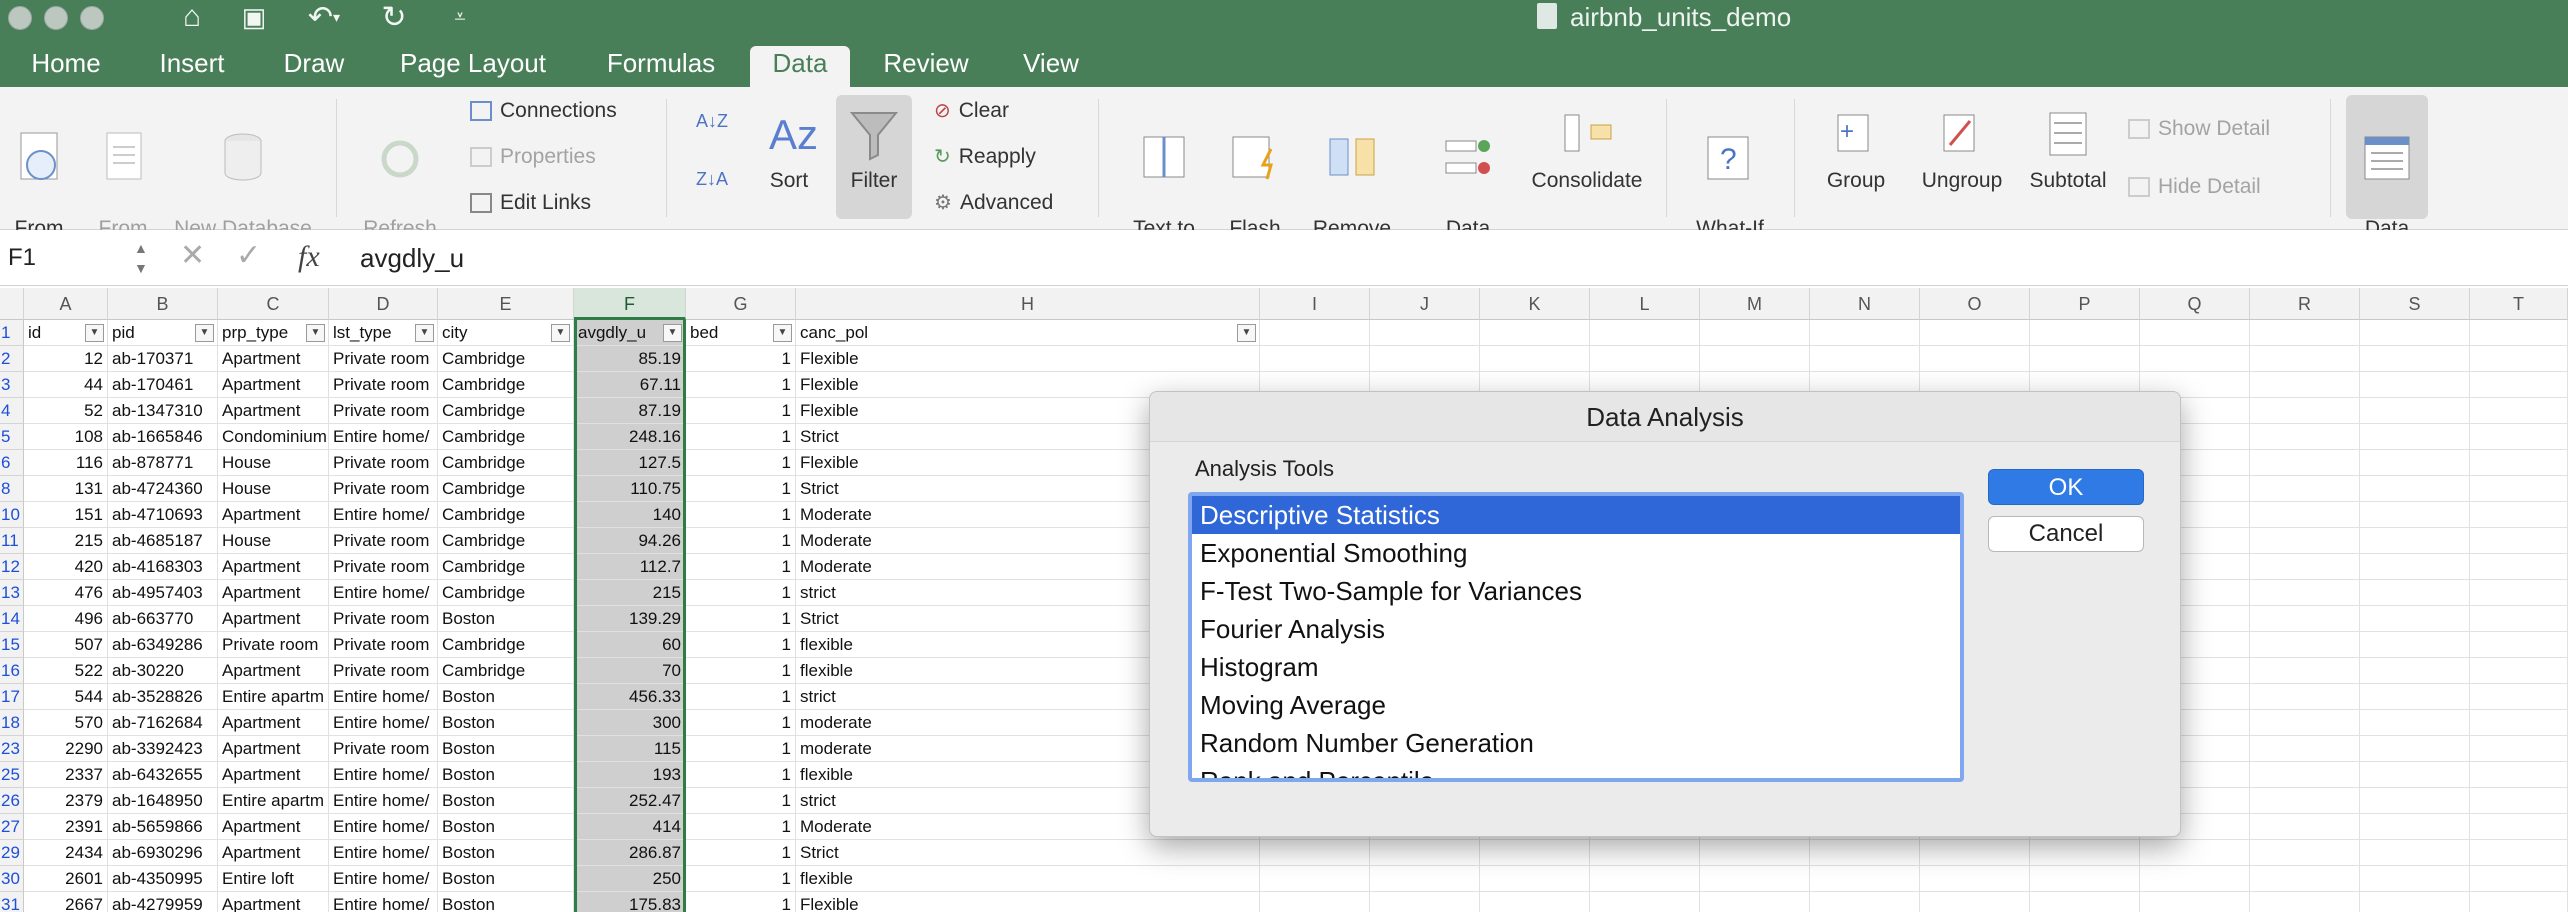 The height and width of the screenshot is (912, 2568). I want to click on sort-ascending-icon: A↓Z, so click(712, 121).